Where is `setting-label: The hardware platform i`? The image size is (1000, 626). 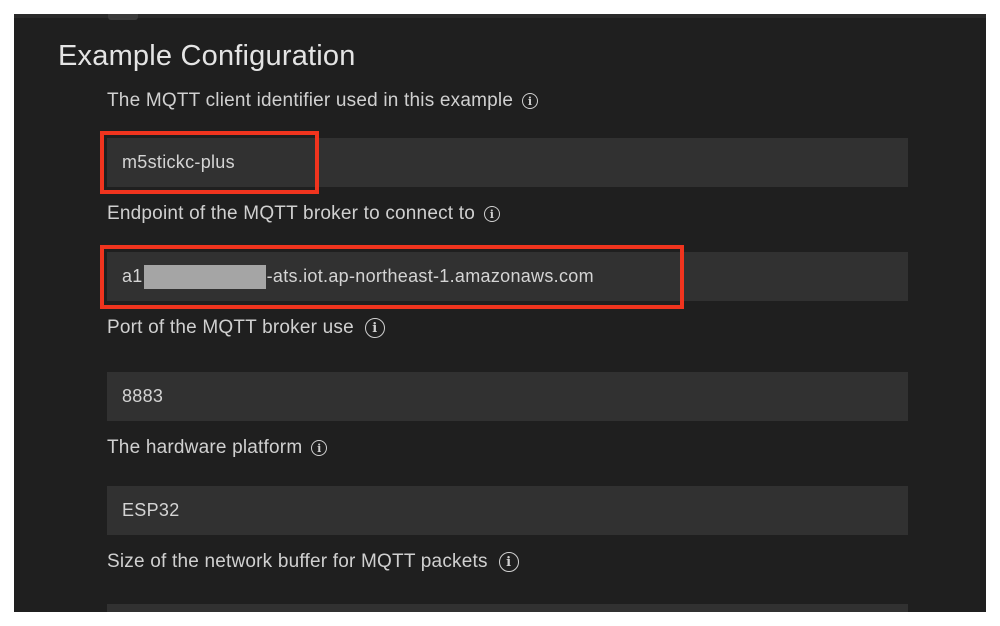 setting-label: The hardware platform i is located at coordinates (507, 448).